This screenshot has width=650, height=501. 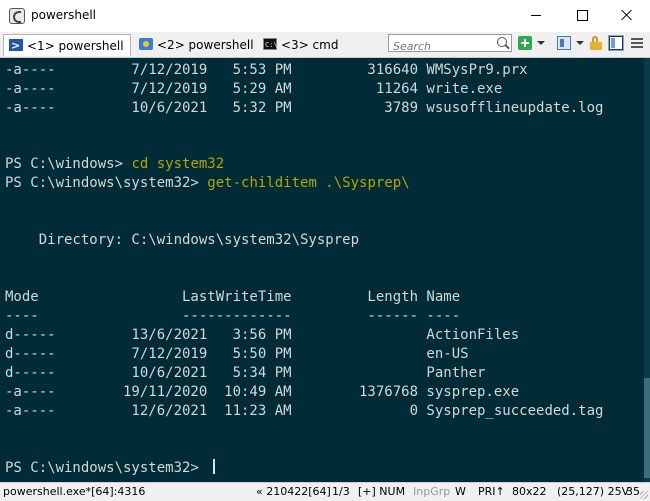 I want to click on tab-bar: <1> powershell <2> powershell <3> cmd, so click(x=325, y=45).